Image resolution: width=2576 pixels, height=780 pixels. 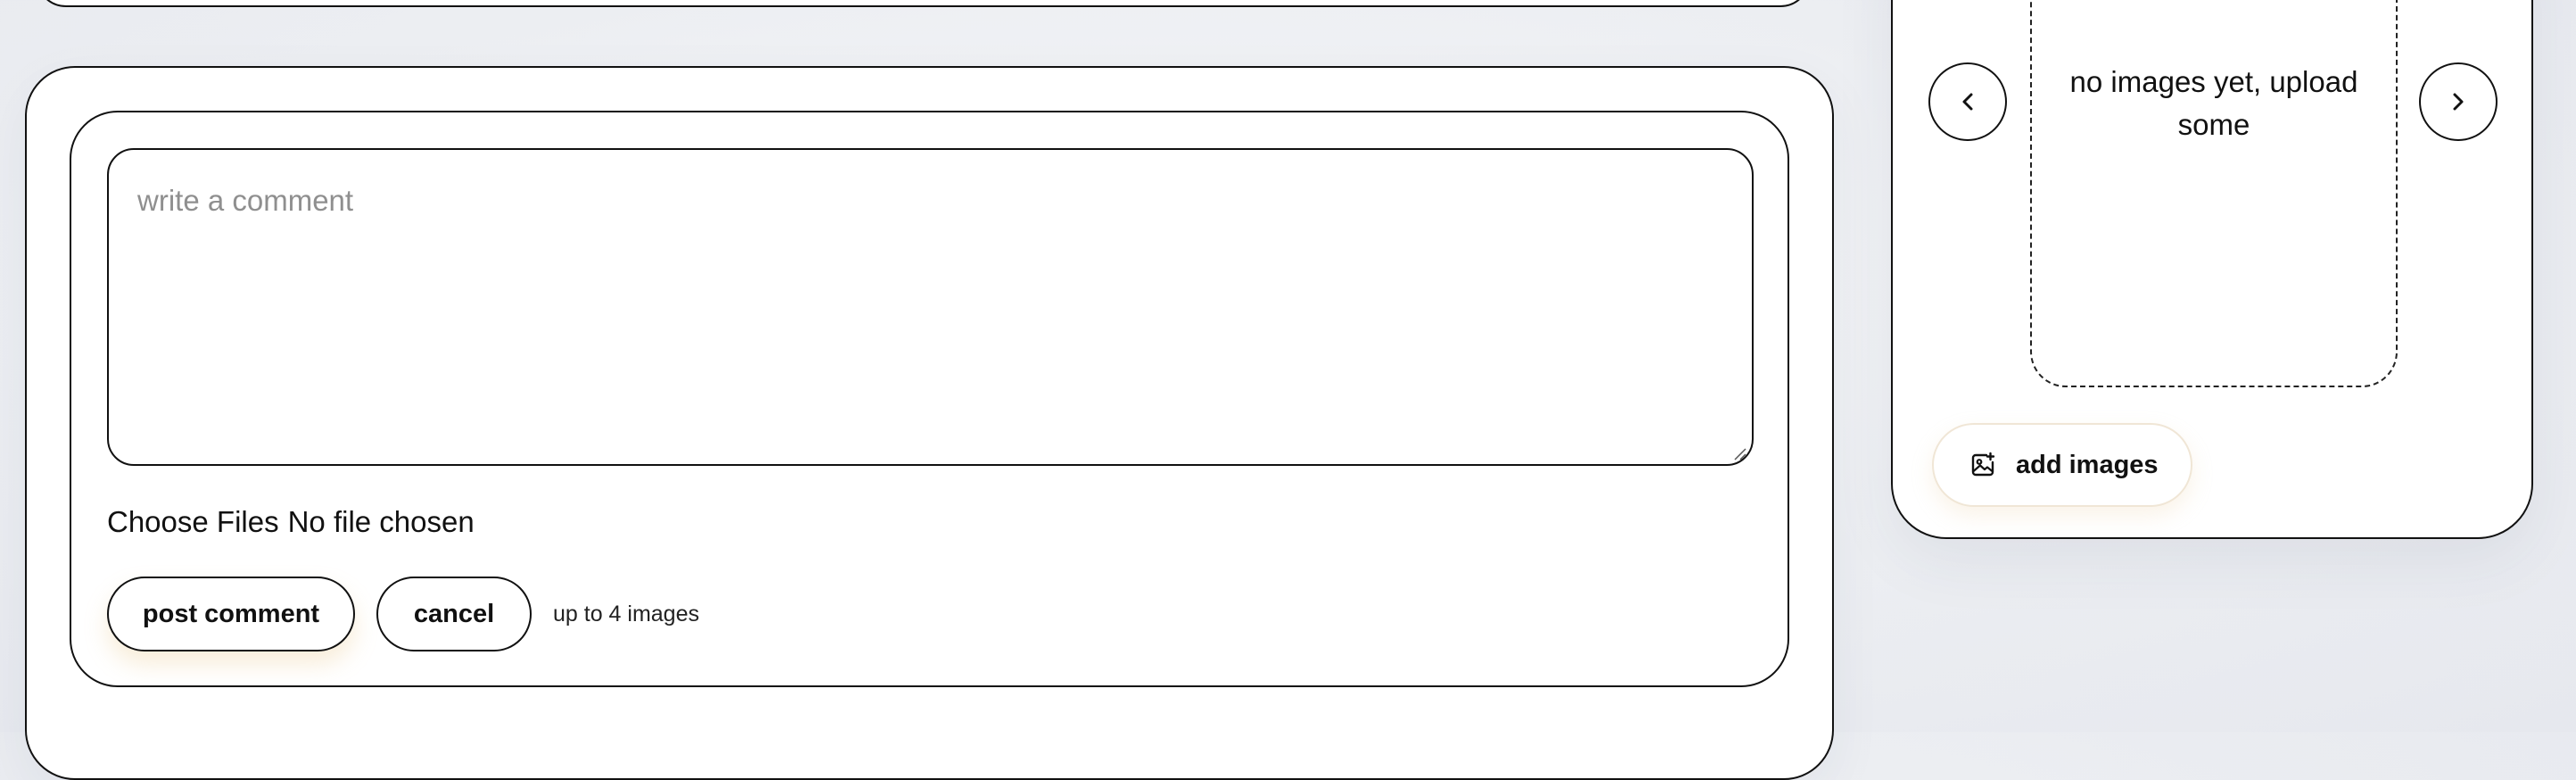 What do you see at coordinates (2214, 194) in the screenshot?
I see `image-dropzone: no images yet, upload some` at bounding box center [2214, 194].